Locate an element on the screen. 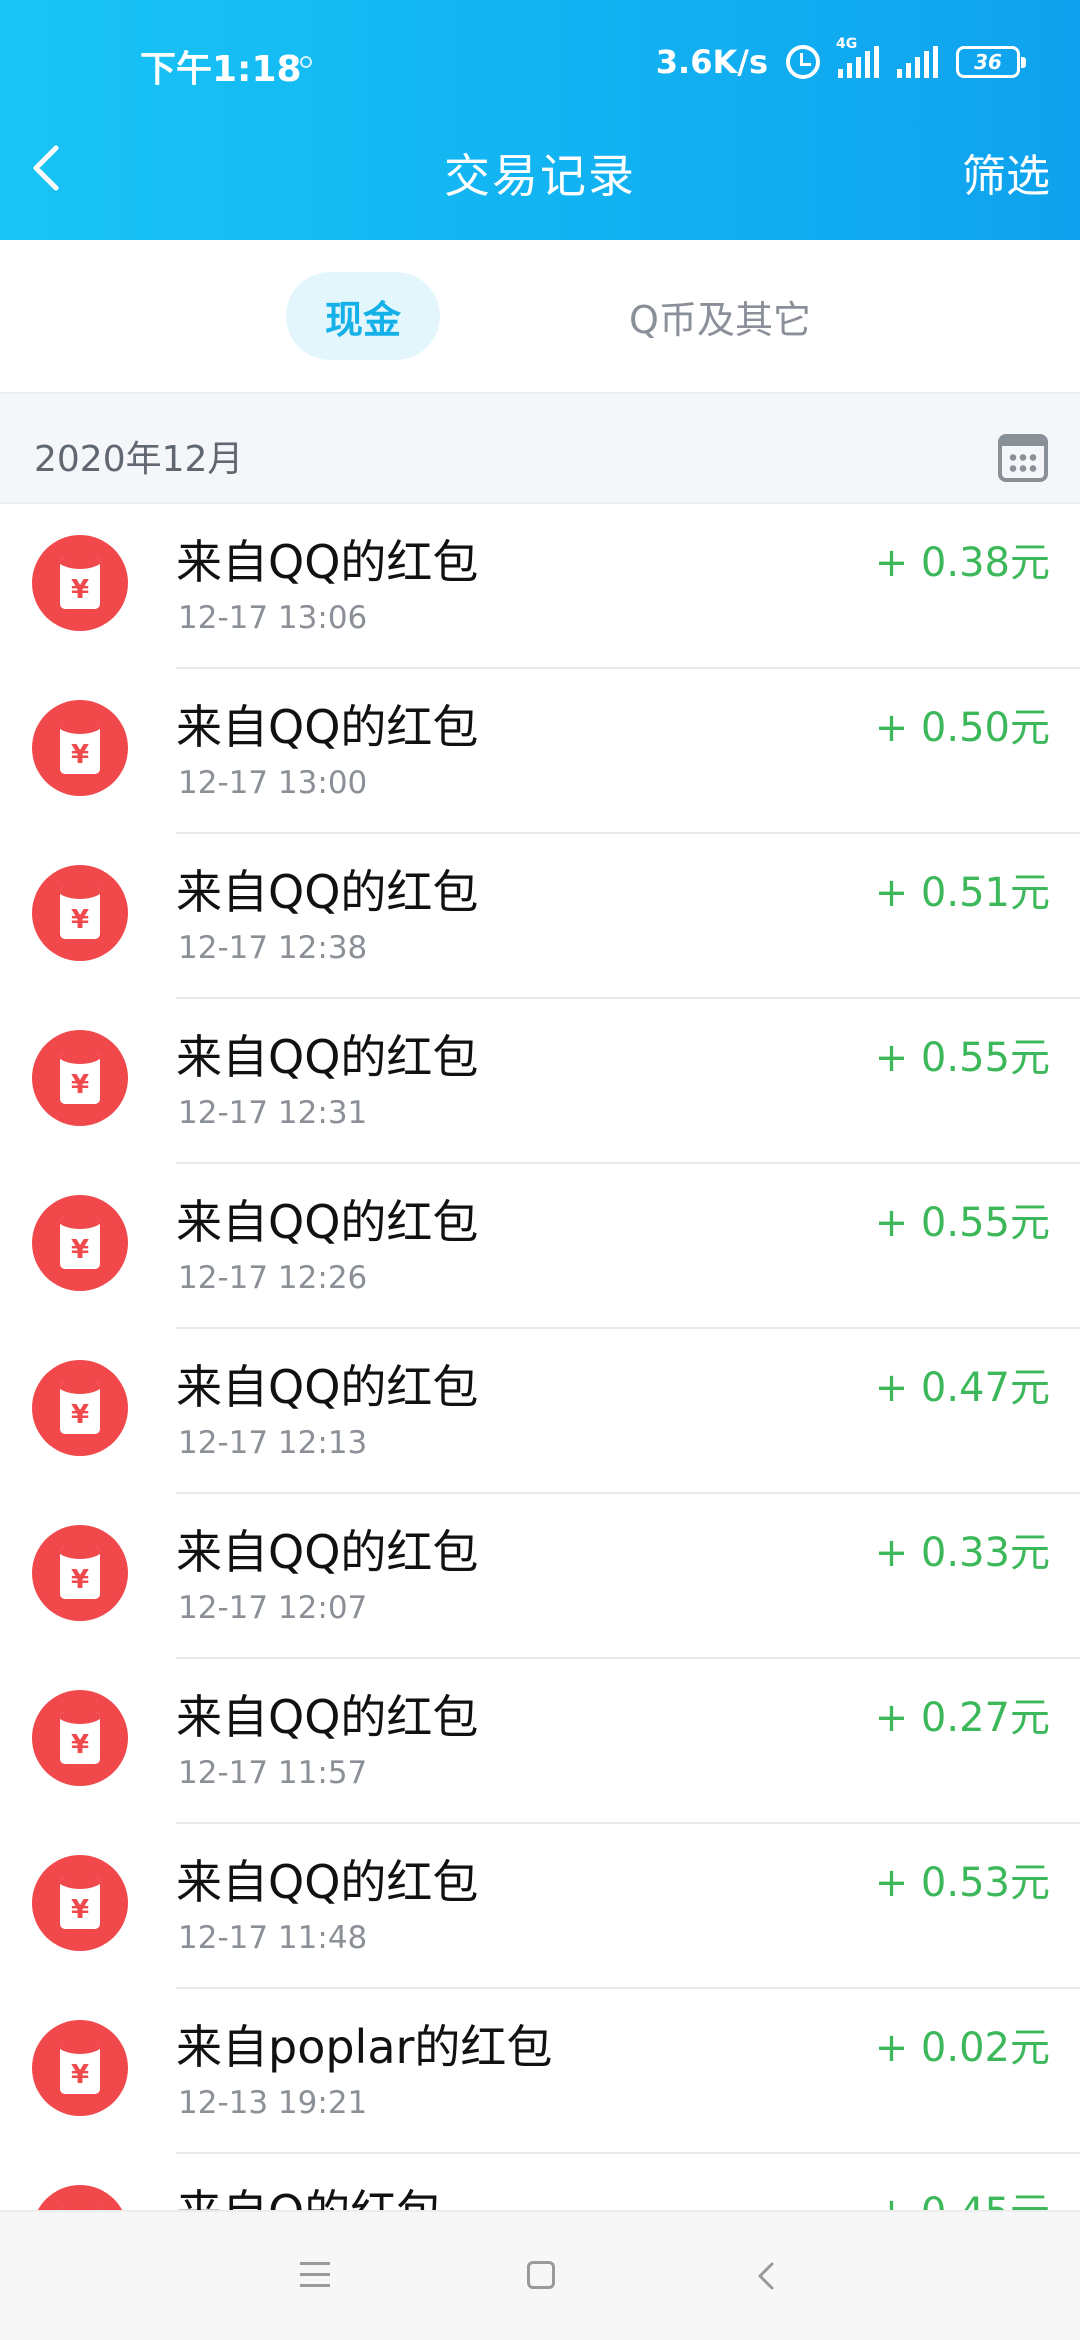  cellular-signal-icon is located at coordinates (917, 62).